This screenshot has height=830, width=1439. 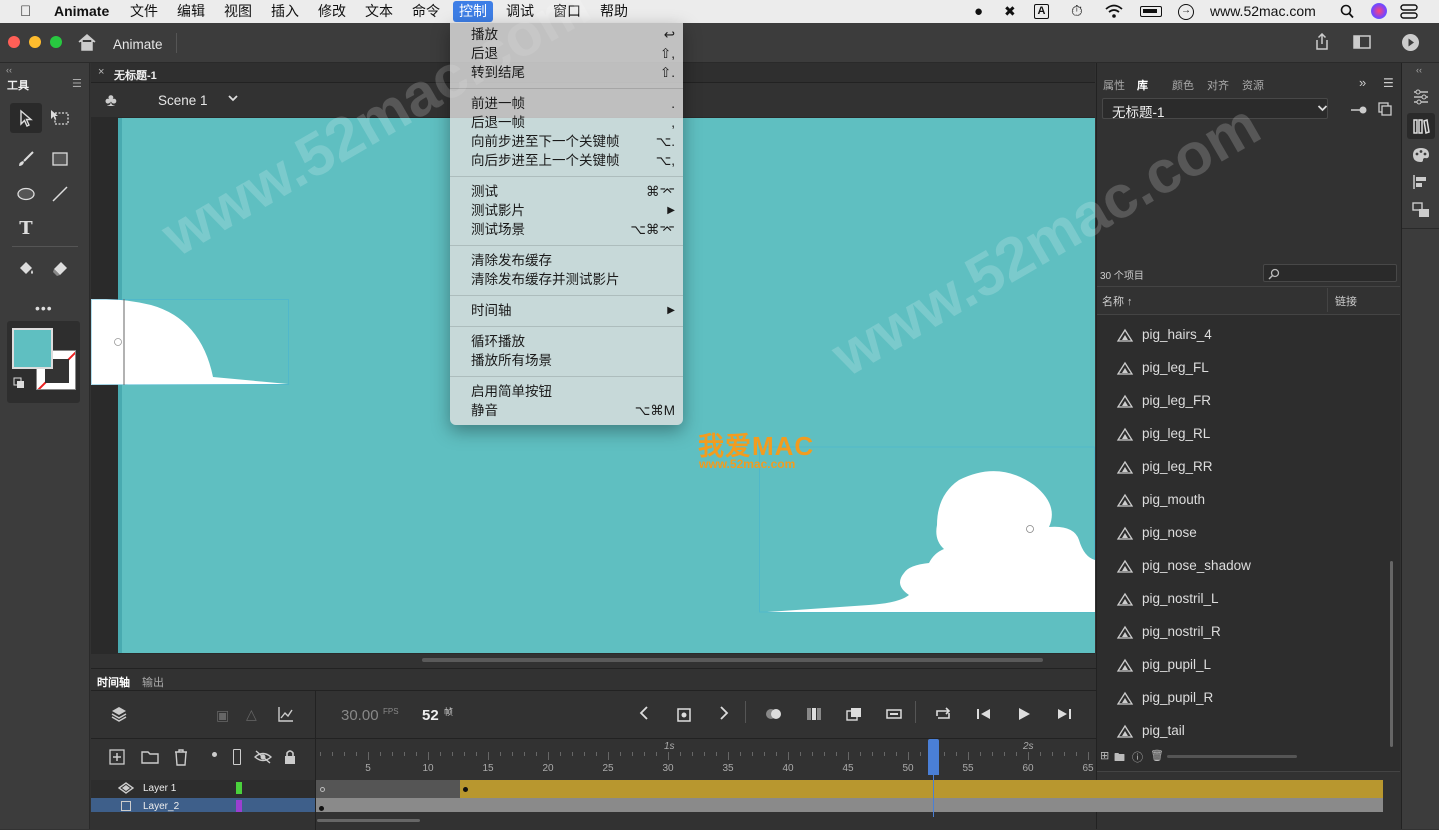 What do you see at coordinates (1163, 665) in the screenshot?
I see `library-item: pig_pupil_L` at bounding box center [1163, 665].